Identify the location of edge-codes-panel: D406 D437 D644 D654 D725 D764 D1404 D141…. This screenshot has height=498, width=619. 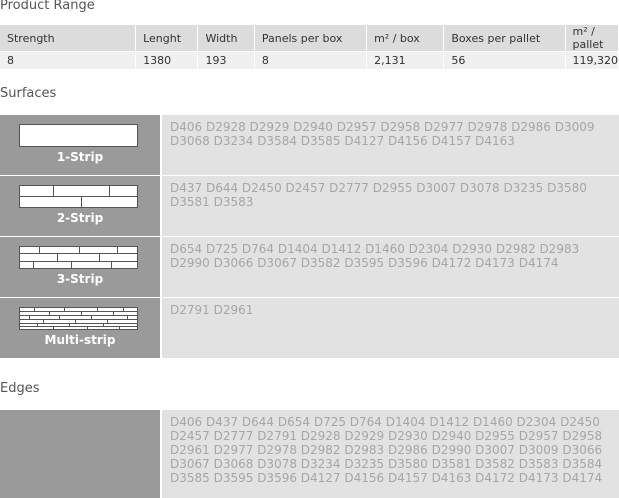
(390, 454).